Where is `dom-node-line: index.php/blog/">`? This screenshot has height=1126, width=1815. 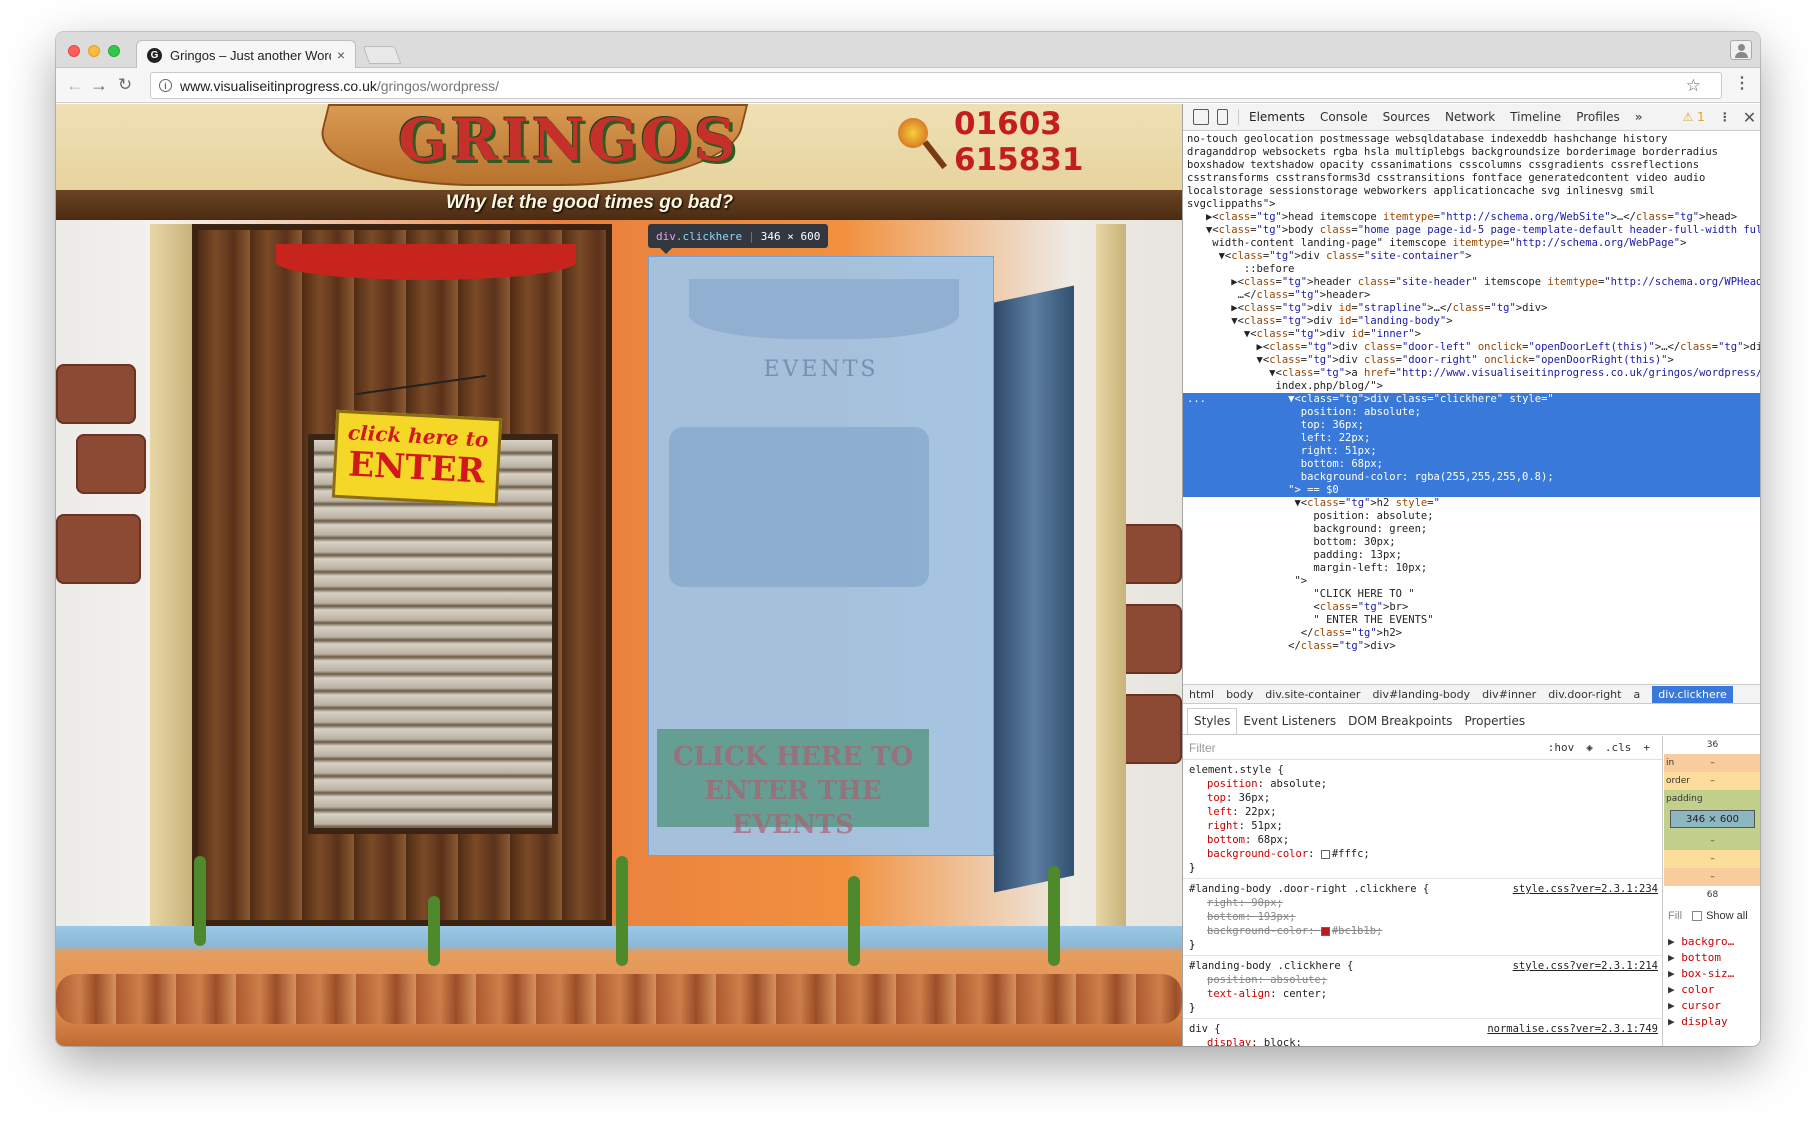 dom-node-line: index.php/blog/"> is located at coordinates (1471, 386).